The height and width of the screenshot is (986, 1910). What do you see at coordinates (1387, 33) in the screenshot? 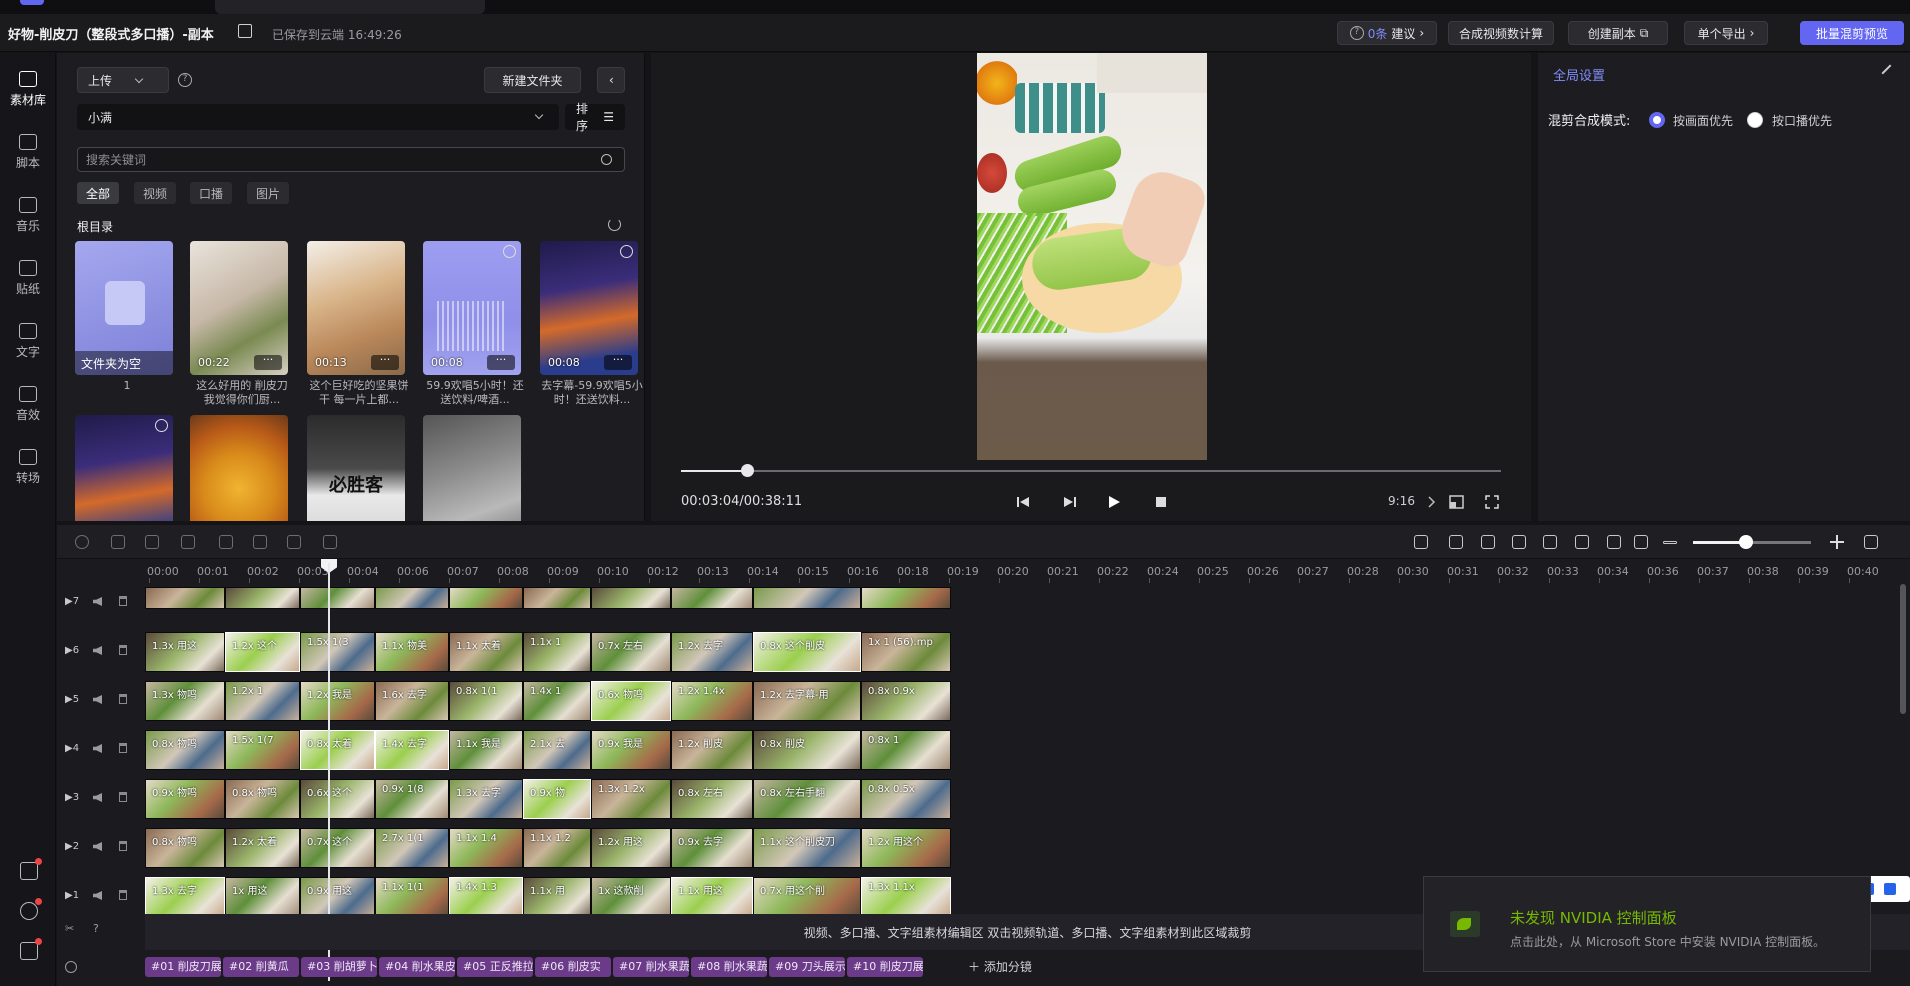
I see `suggestions-button: ? 0条 建议 ›` at bounding box center [1387, 33].